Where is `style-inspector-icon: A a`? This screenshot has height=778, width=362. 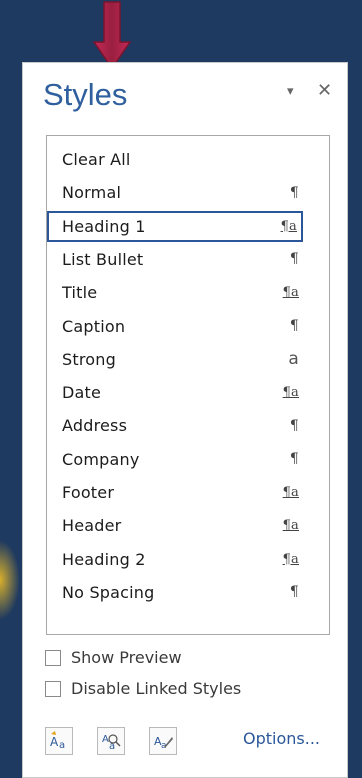 style-inspector-icon: A a is located at coordinates (111, 742).